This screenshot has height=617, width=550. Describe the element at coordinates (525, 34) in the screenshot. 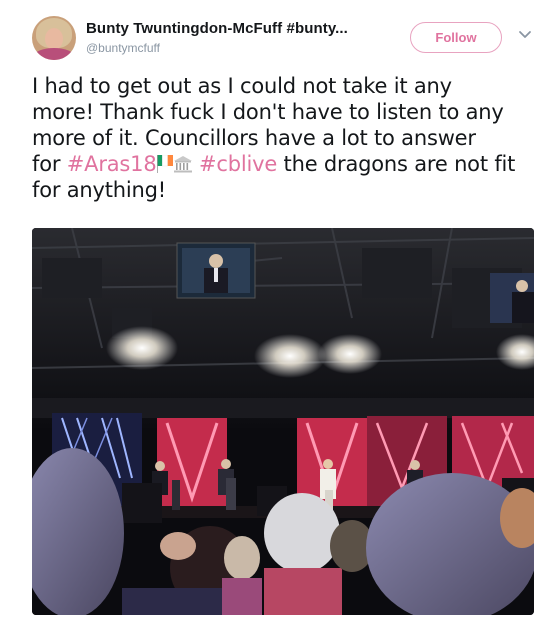

I see `chevron-down-icon` at that location.